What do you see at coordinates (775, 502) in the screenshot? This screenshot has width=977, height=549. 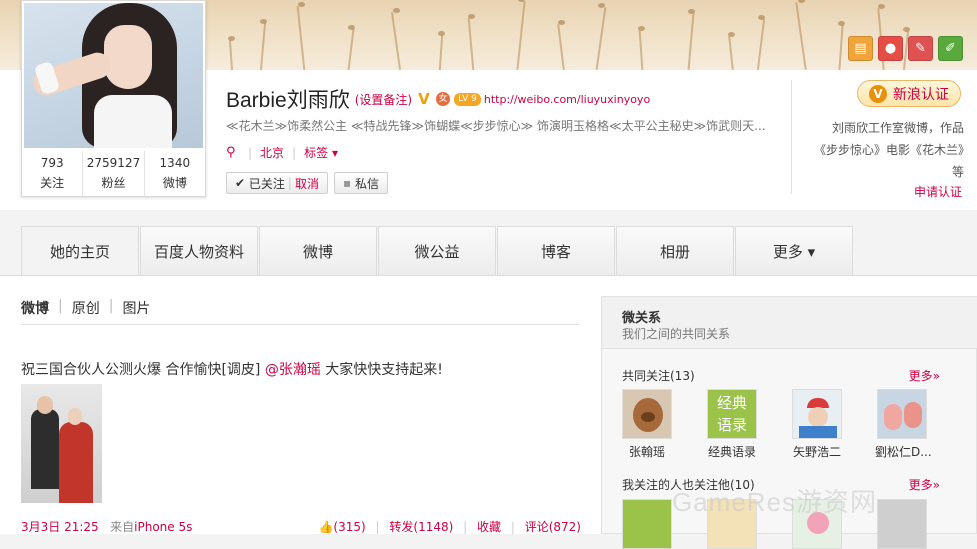 I see `watermark: GameRes游资网` at bounding box center [775, 502].